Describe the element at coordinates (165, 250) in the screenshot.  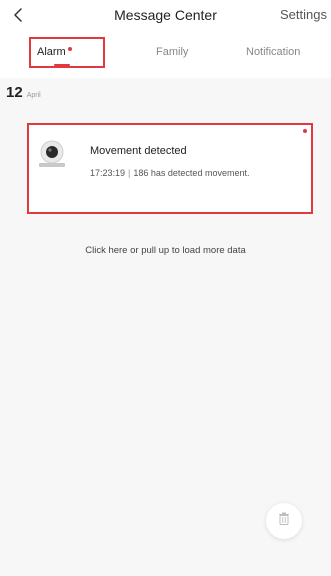
I see `load-more-link: Click here or pull up to load more data` at that location.